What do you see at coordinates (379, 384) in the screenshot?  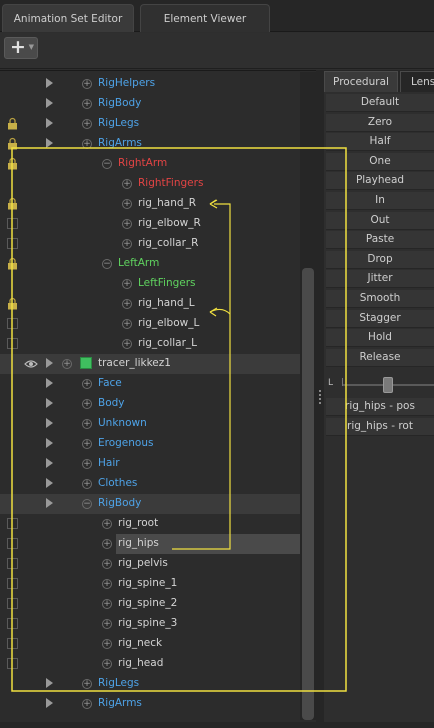 I see `procedural-slider: L` at bounding box center [379, 384].